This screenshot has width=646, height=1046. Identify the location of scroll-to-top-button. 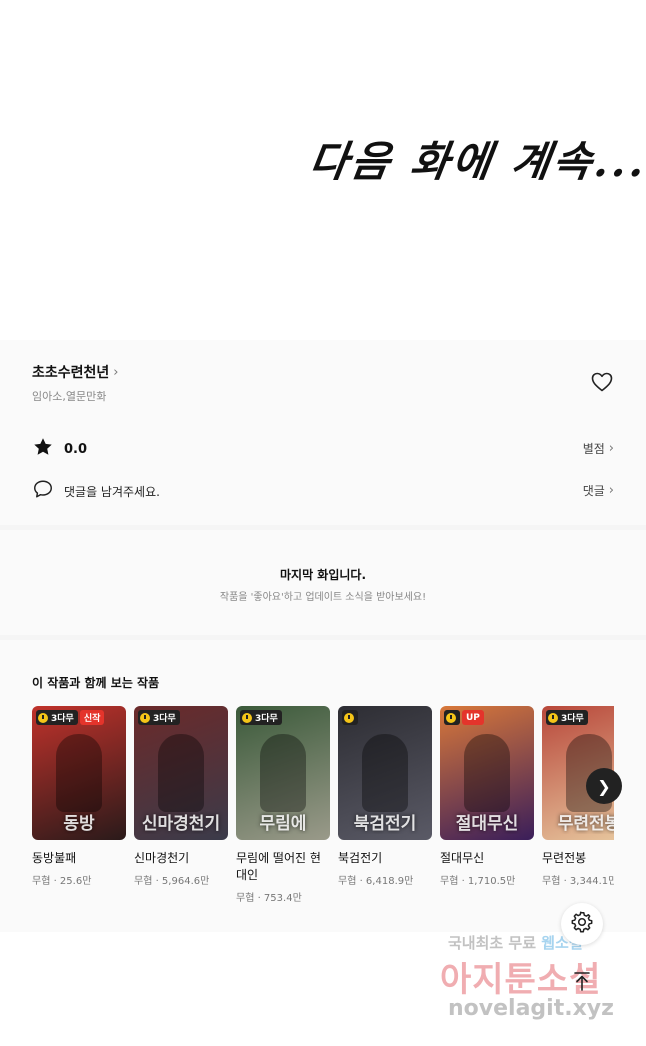
(582, 983).